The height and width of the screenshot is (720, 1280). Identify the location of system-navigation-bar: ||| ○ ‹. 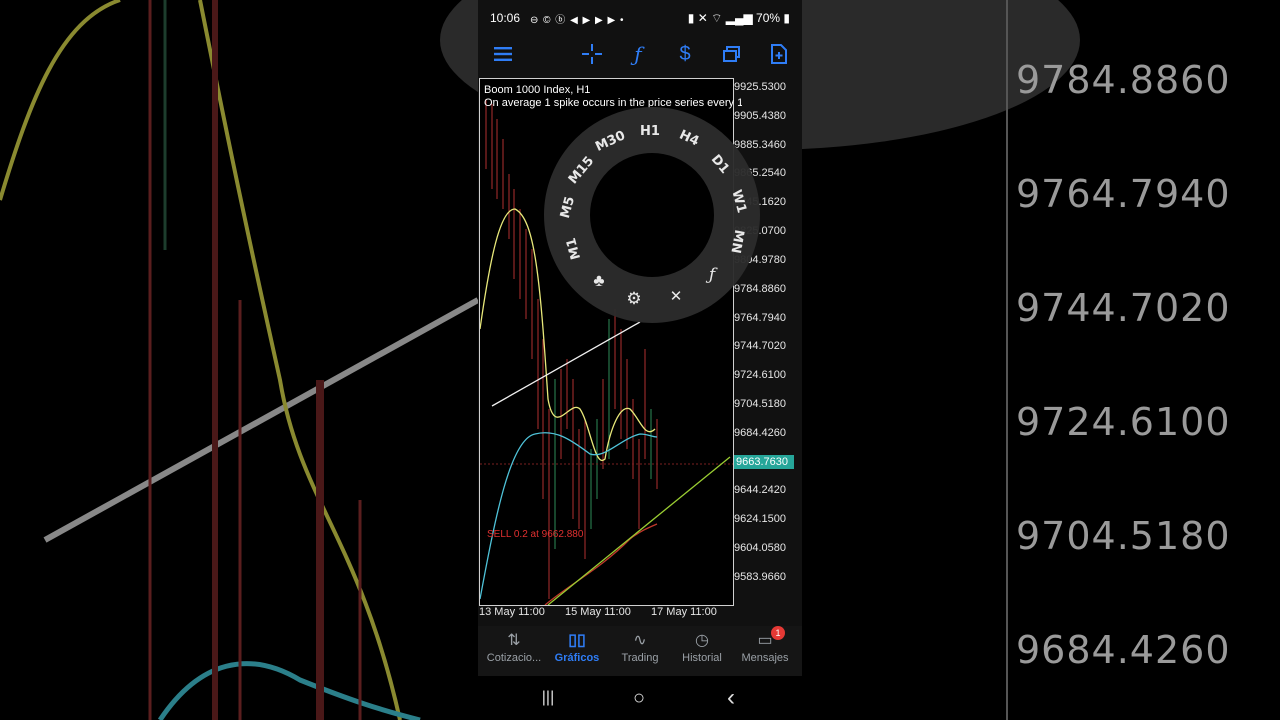
(640, 698).